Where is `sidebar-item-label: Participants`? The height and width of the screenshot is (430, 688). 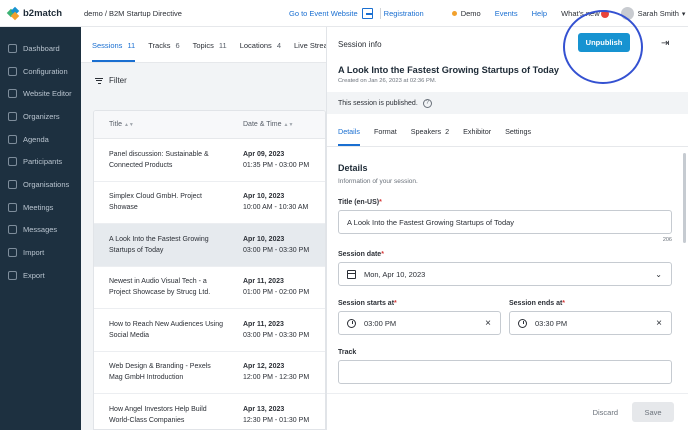
sidebar-item-label: Participants is located at coordinates (43, 162).